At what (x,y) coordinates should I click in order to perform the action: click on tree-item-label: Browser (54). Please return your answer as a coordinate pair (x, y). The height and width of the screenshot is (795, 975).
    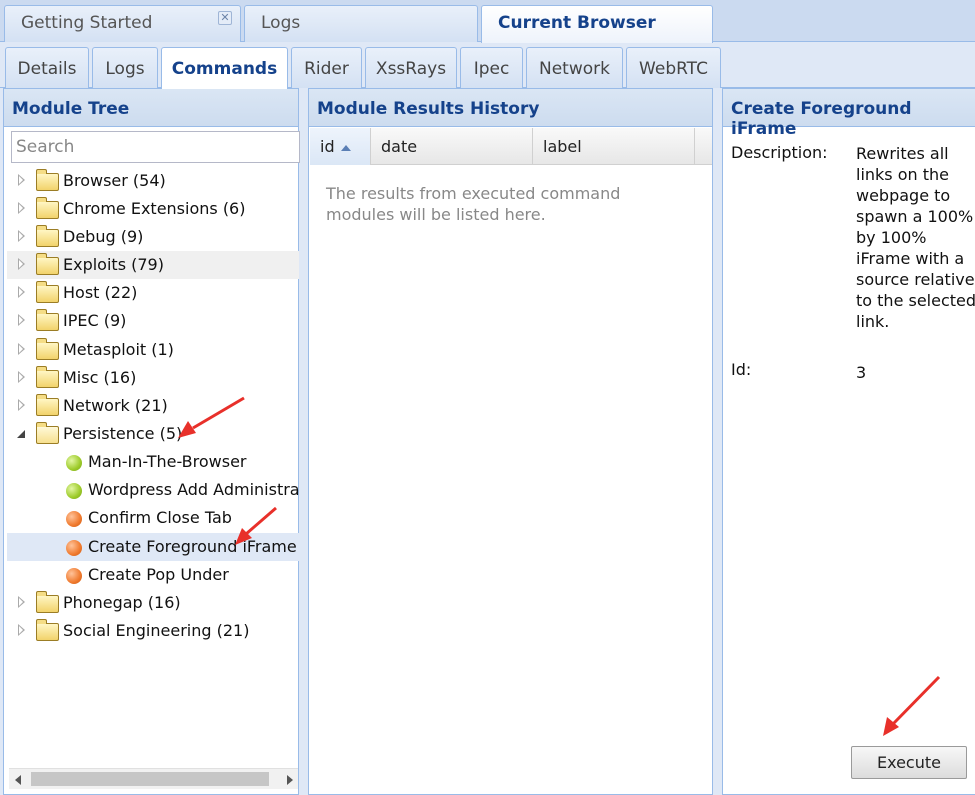
    Looking at the image, I should click on (114, 180).